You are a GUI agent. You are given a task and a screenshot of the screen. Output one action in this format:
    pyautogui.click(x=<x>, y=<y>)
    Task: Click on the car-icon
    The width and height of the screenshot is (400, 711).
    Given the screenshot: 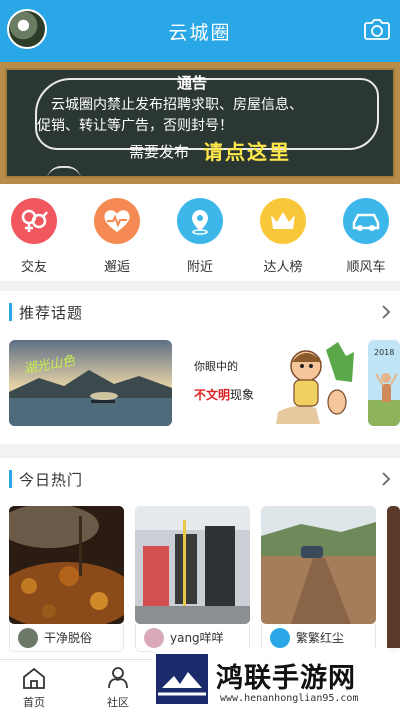 What is the action you would take?
    pyautogui.click(x=366, y=221)
    